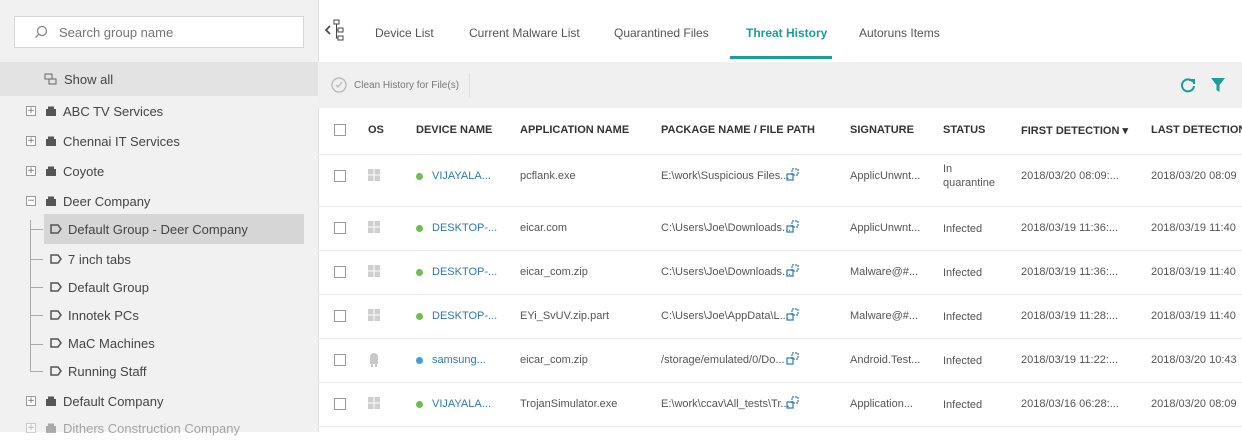  I want to click on groups-icon, so click(50, 79).